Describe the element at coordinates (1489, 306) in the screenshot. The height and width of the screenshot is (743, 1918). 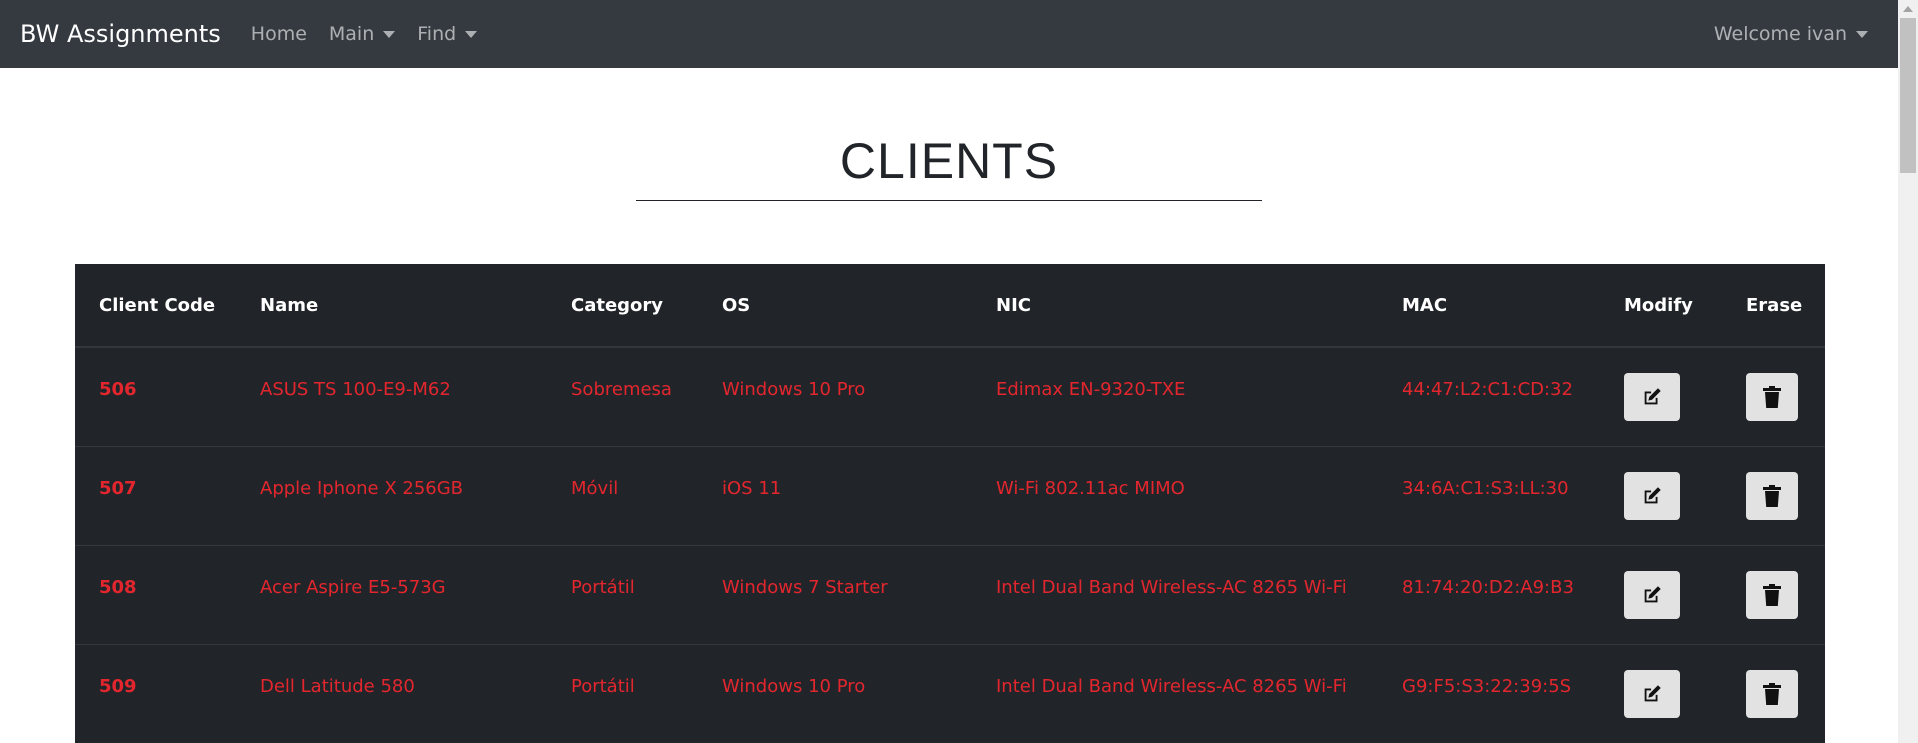
I see `header-mac: MAC` at that location.